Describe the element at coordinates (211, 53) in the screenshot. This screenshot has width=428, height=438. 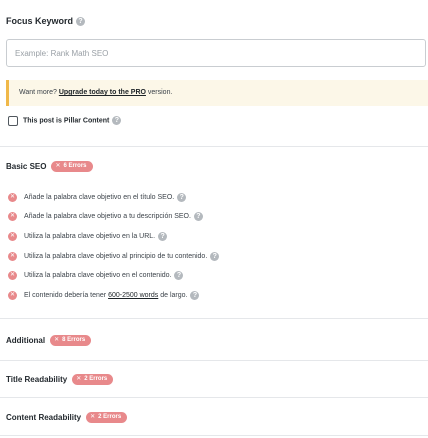
I see `focus-keyword-input` at that location.